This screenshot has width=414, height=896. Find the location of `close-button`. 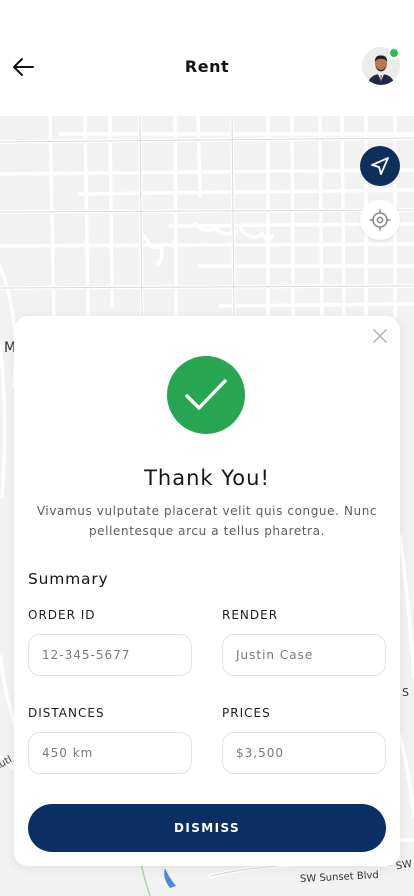

close-button is located at coordinates (380, 336).